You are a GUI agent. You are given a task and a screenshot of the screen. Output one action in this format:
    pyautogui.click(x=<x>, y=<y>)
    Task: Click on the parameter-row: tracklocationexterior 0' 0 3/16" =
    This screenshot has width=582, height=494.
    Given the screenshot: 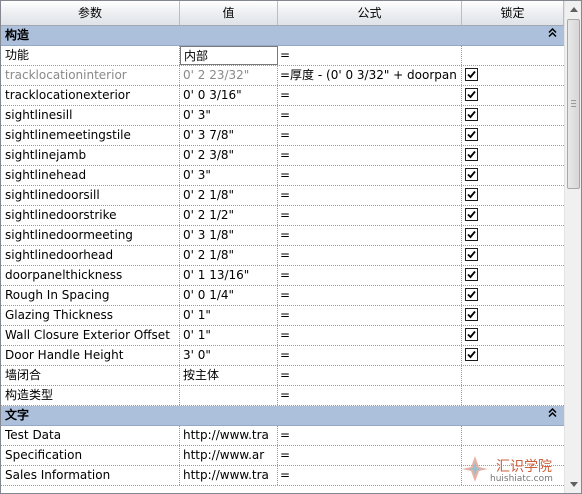 What is the action you would take?
    pyautogui.click(x=282, y=96)
    